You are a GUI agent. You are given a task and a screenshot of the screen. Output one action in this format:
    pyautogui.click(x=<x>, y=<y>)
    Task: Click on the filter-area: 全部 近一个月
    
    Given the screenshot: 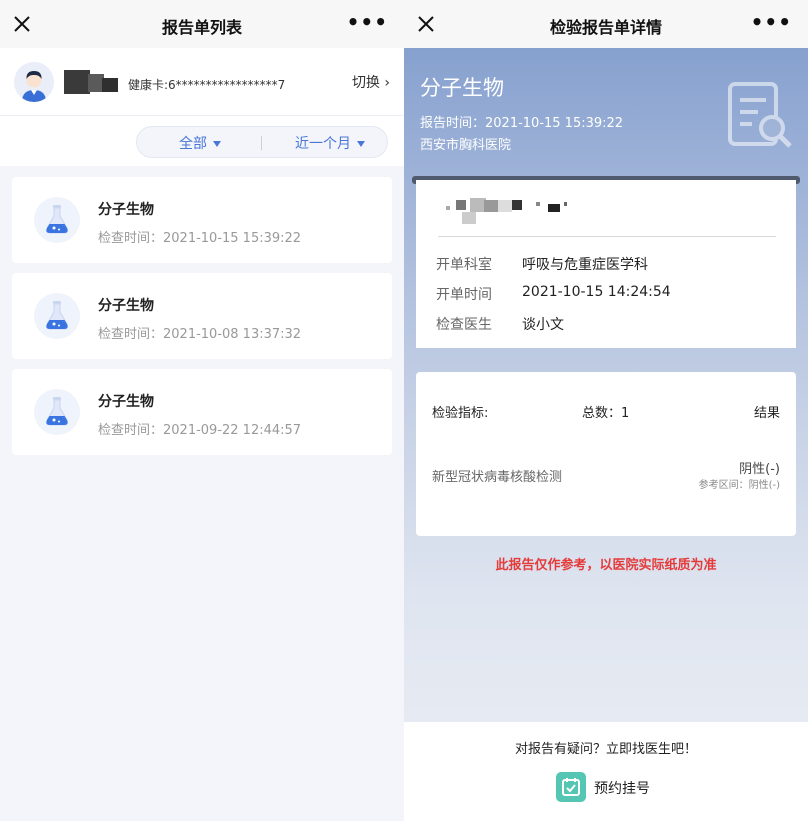 What is the action you would take?
    pyautogui.click(x=202, y=141)
    